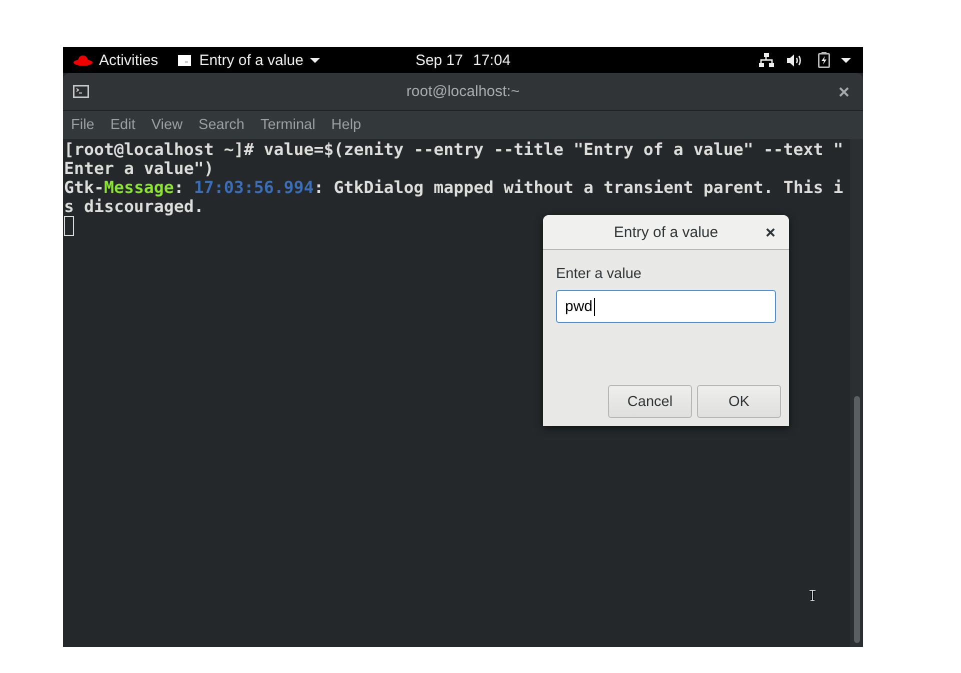 The image size is (961, 673). Describe the element at coordinates (139, 168) in the screenshot. I see `terminal-line: Enter a value")` at that location.